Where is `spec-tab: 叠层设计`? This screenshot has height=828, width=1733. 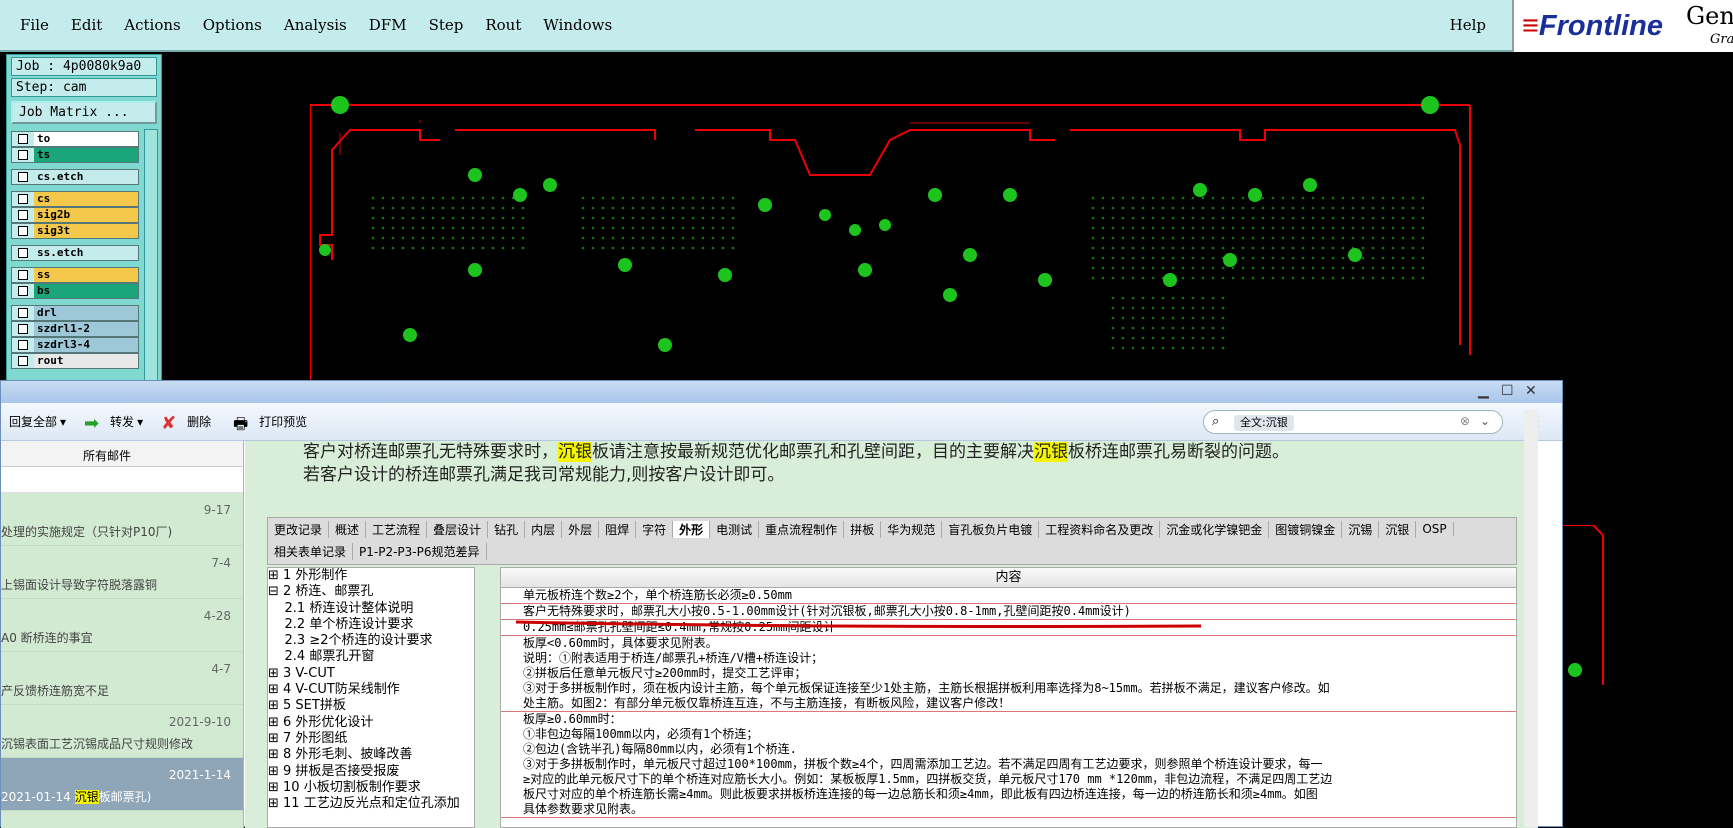
spec-tab: 叠层设计 is located at coordinates (458, 529).